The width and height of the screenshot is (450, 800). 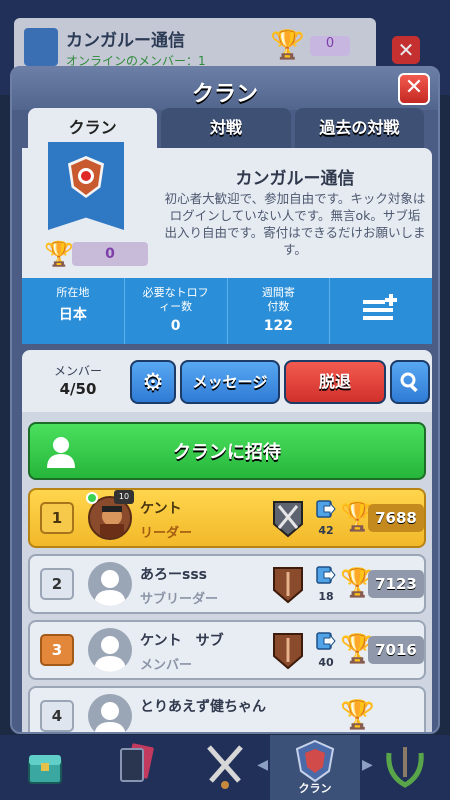 I want to click on clan-name: カンガルー通信, so click(x=295, y=179).